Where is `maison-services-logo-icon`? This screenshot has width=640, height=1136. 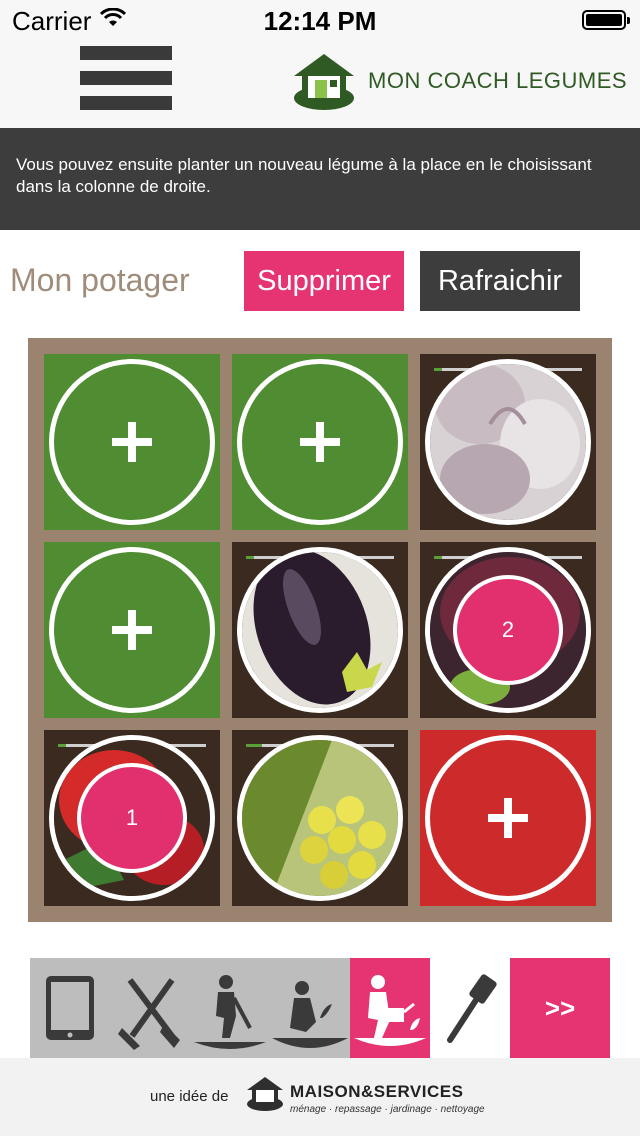 maison-services-logo-icon is located at coordinates (265, 1094).